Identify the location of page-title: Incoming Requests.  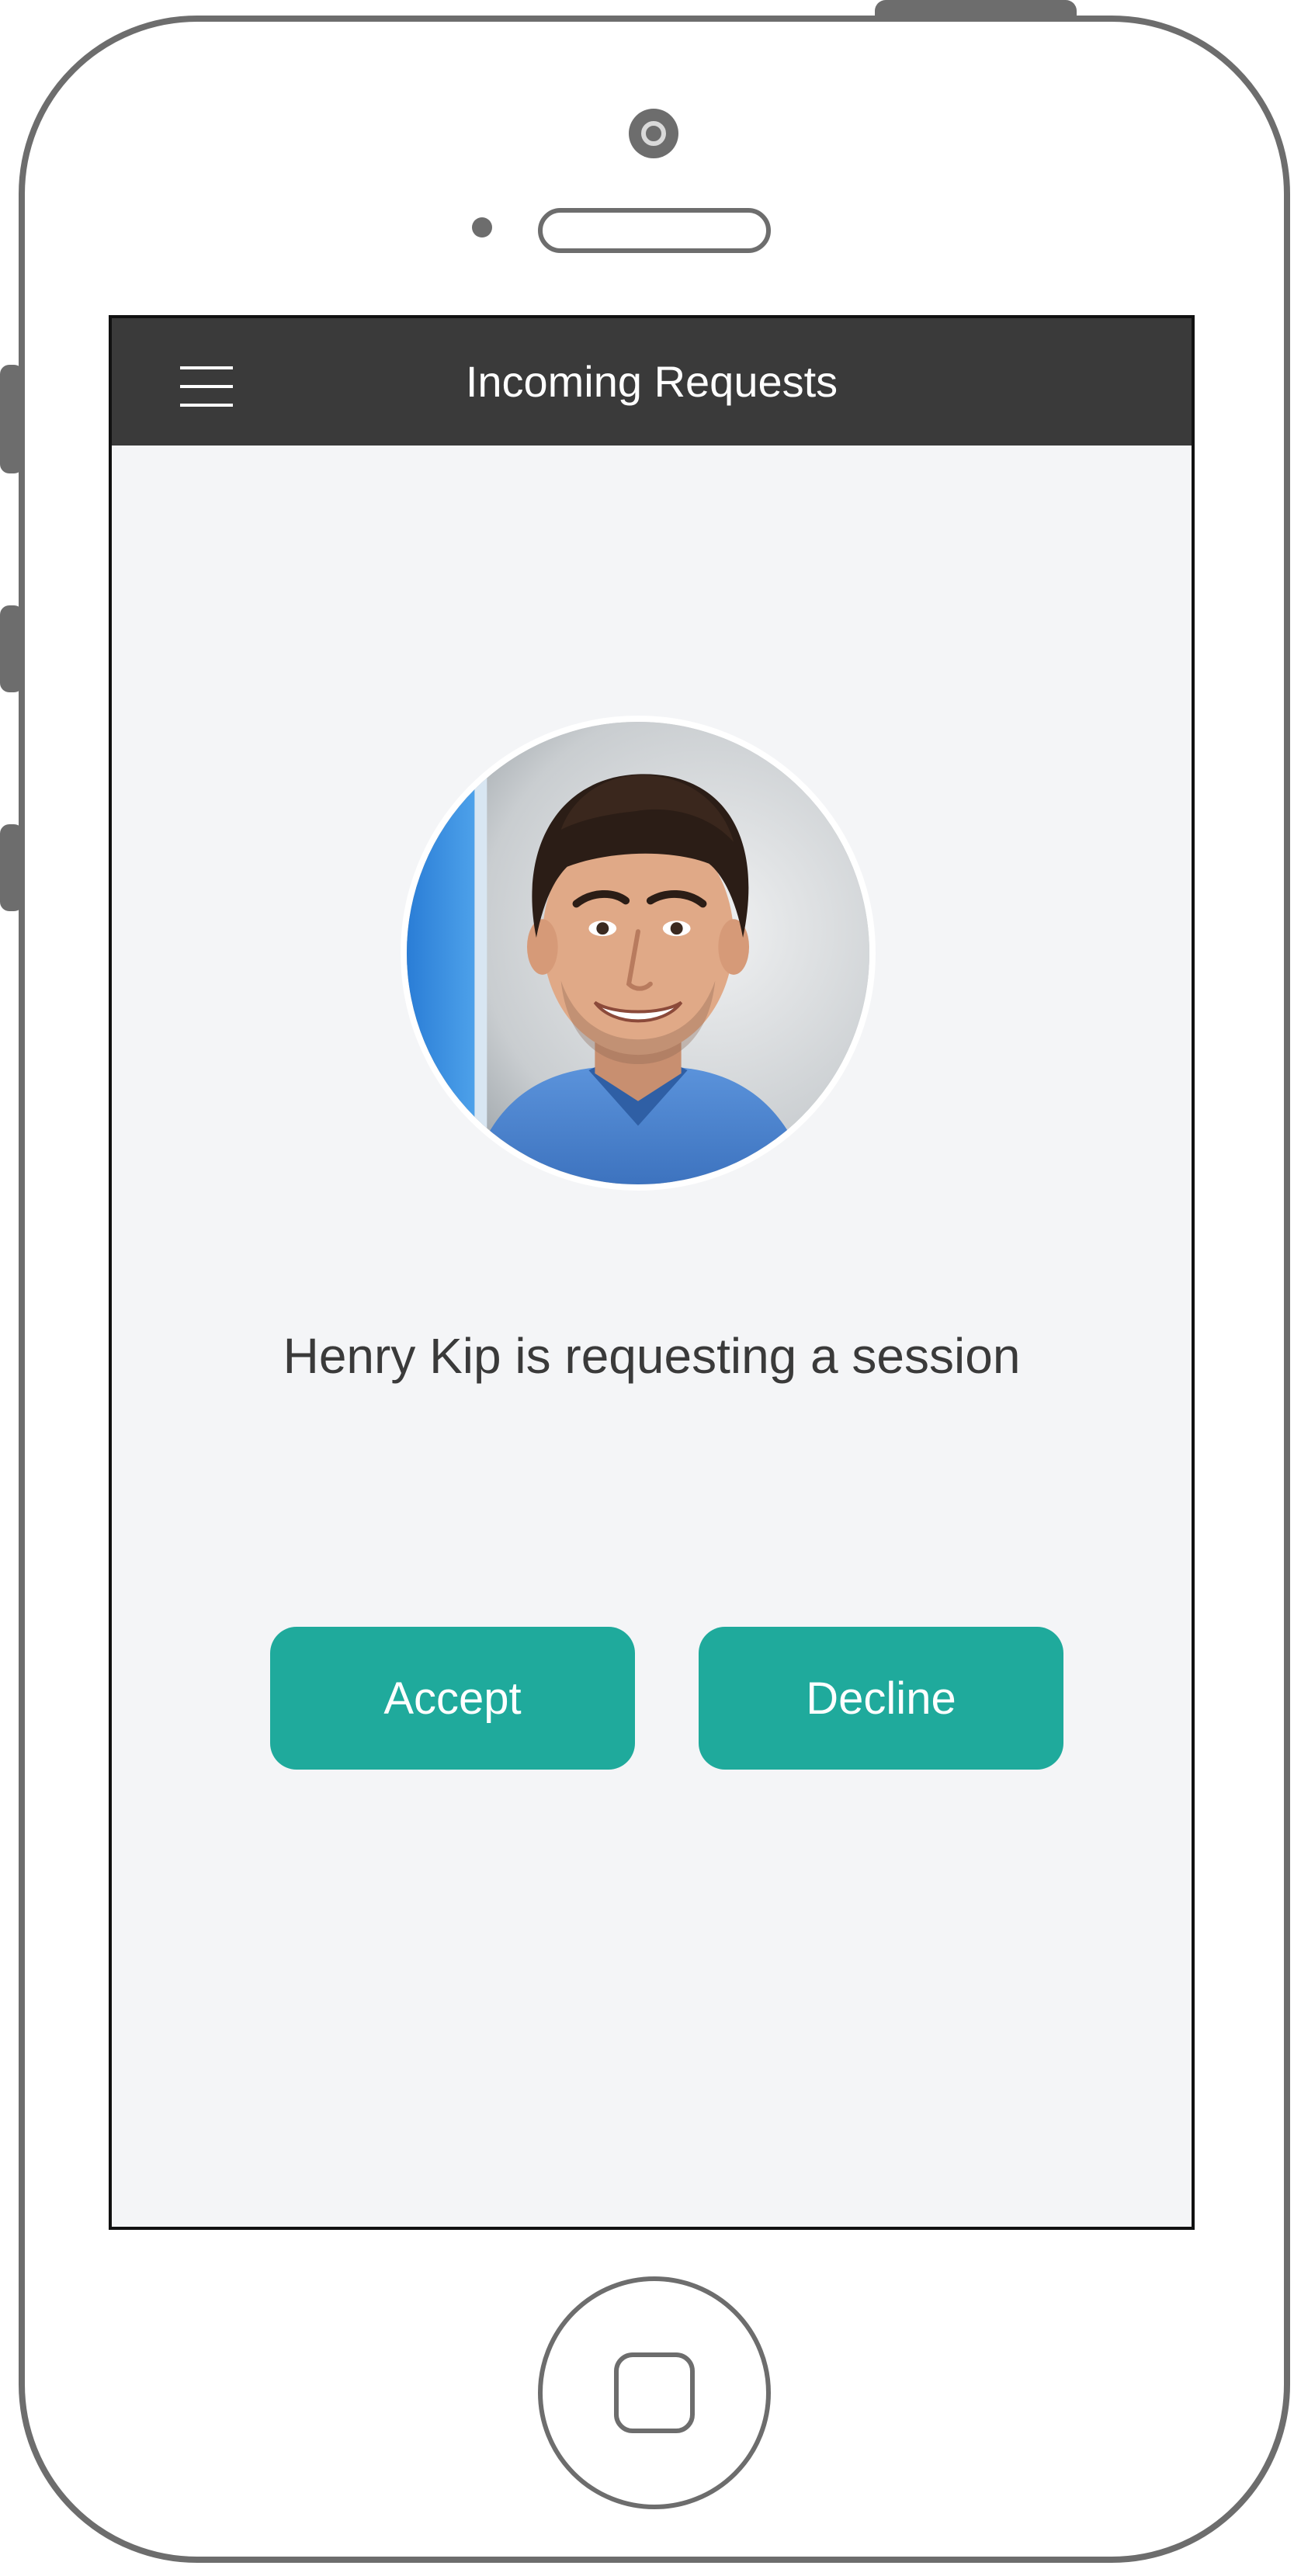
(651, 381).